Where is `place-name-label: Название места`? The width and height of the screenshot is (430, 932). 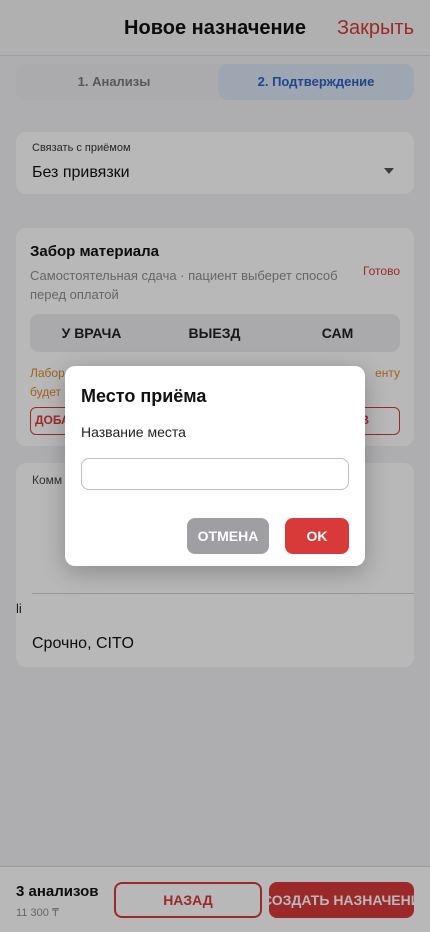 place-name-label: Название места is located at coordinates (133, 432).